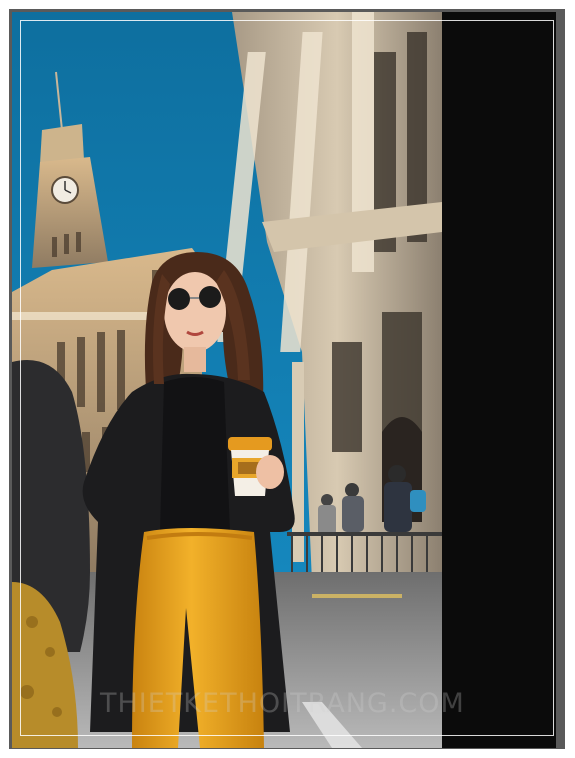 The width and height of the screenshot is (575, 758). I want to click on watermark-text: THIETKETHOITRANG.COM, so click(282, 703).